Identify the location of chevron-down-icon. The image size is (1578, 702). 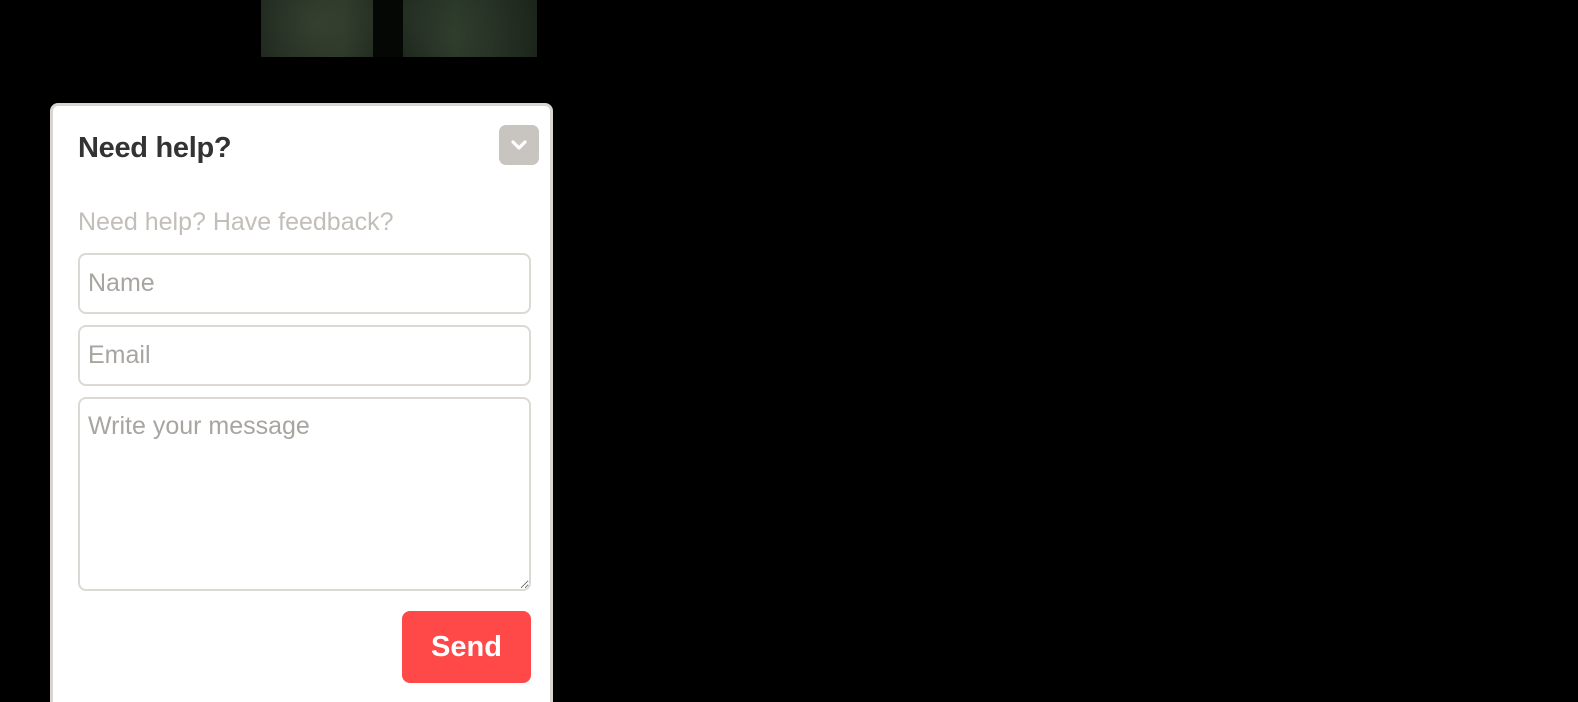
(519, 145).